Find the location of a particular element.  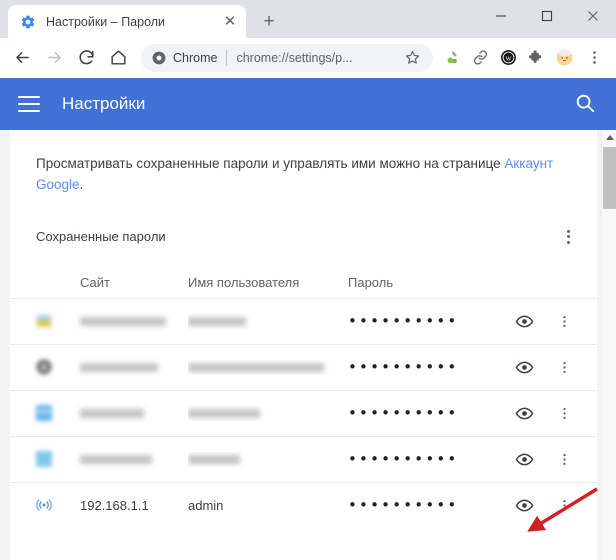

window-controls is located at coordinates (547, 16).